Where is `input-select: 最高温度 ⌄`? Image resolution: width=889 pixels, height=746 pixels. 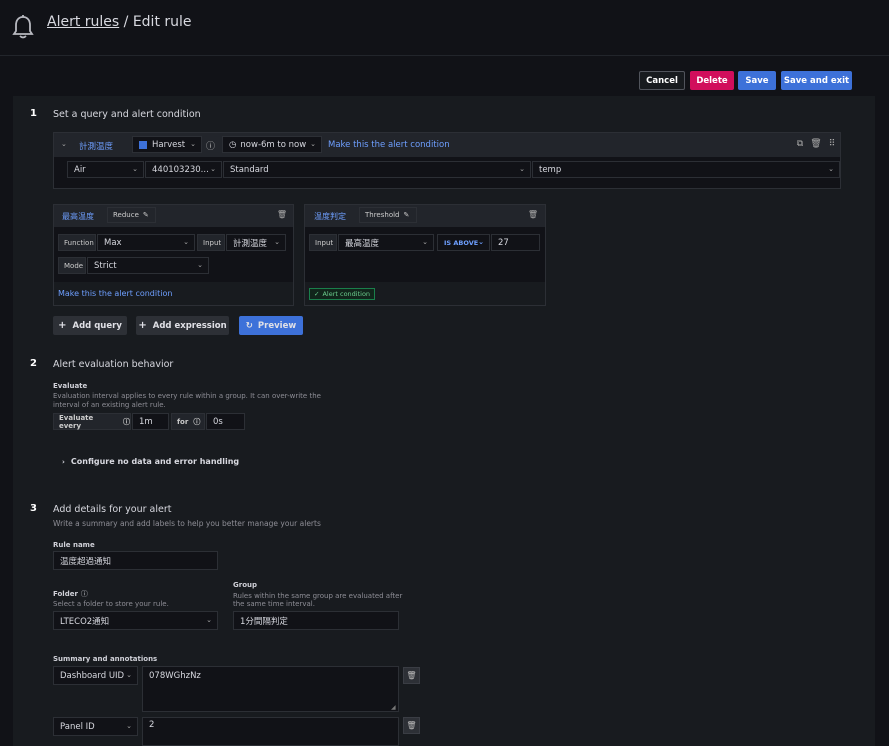 input-select: 最高温度 ⌄ is located at coordinates (386, 242).